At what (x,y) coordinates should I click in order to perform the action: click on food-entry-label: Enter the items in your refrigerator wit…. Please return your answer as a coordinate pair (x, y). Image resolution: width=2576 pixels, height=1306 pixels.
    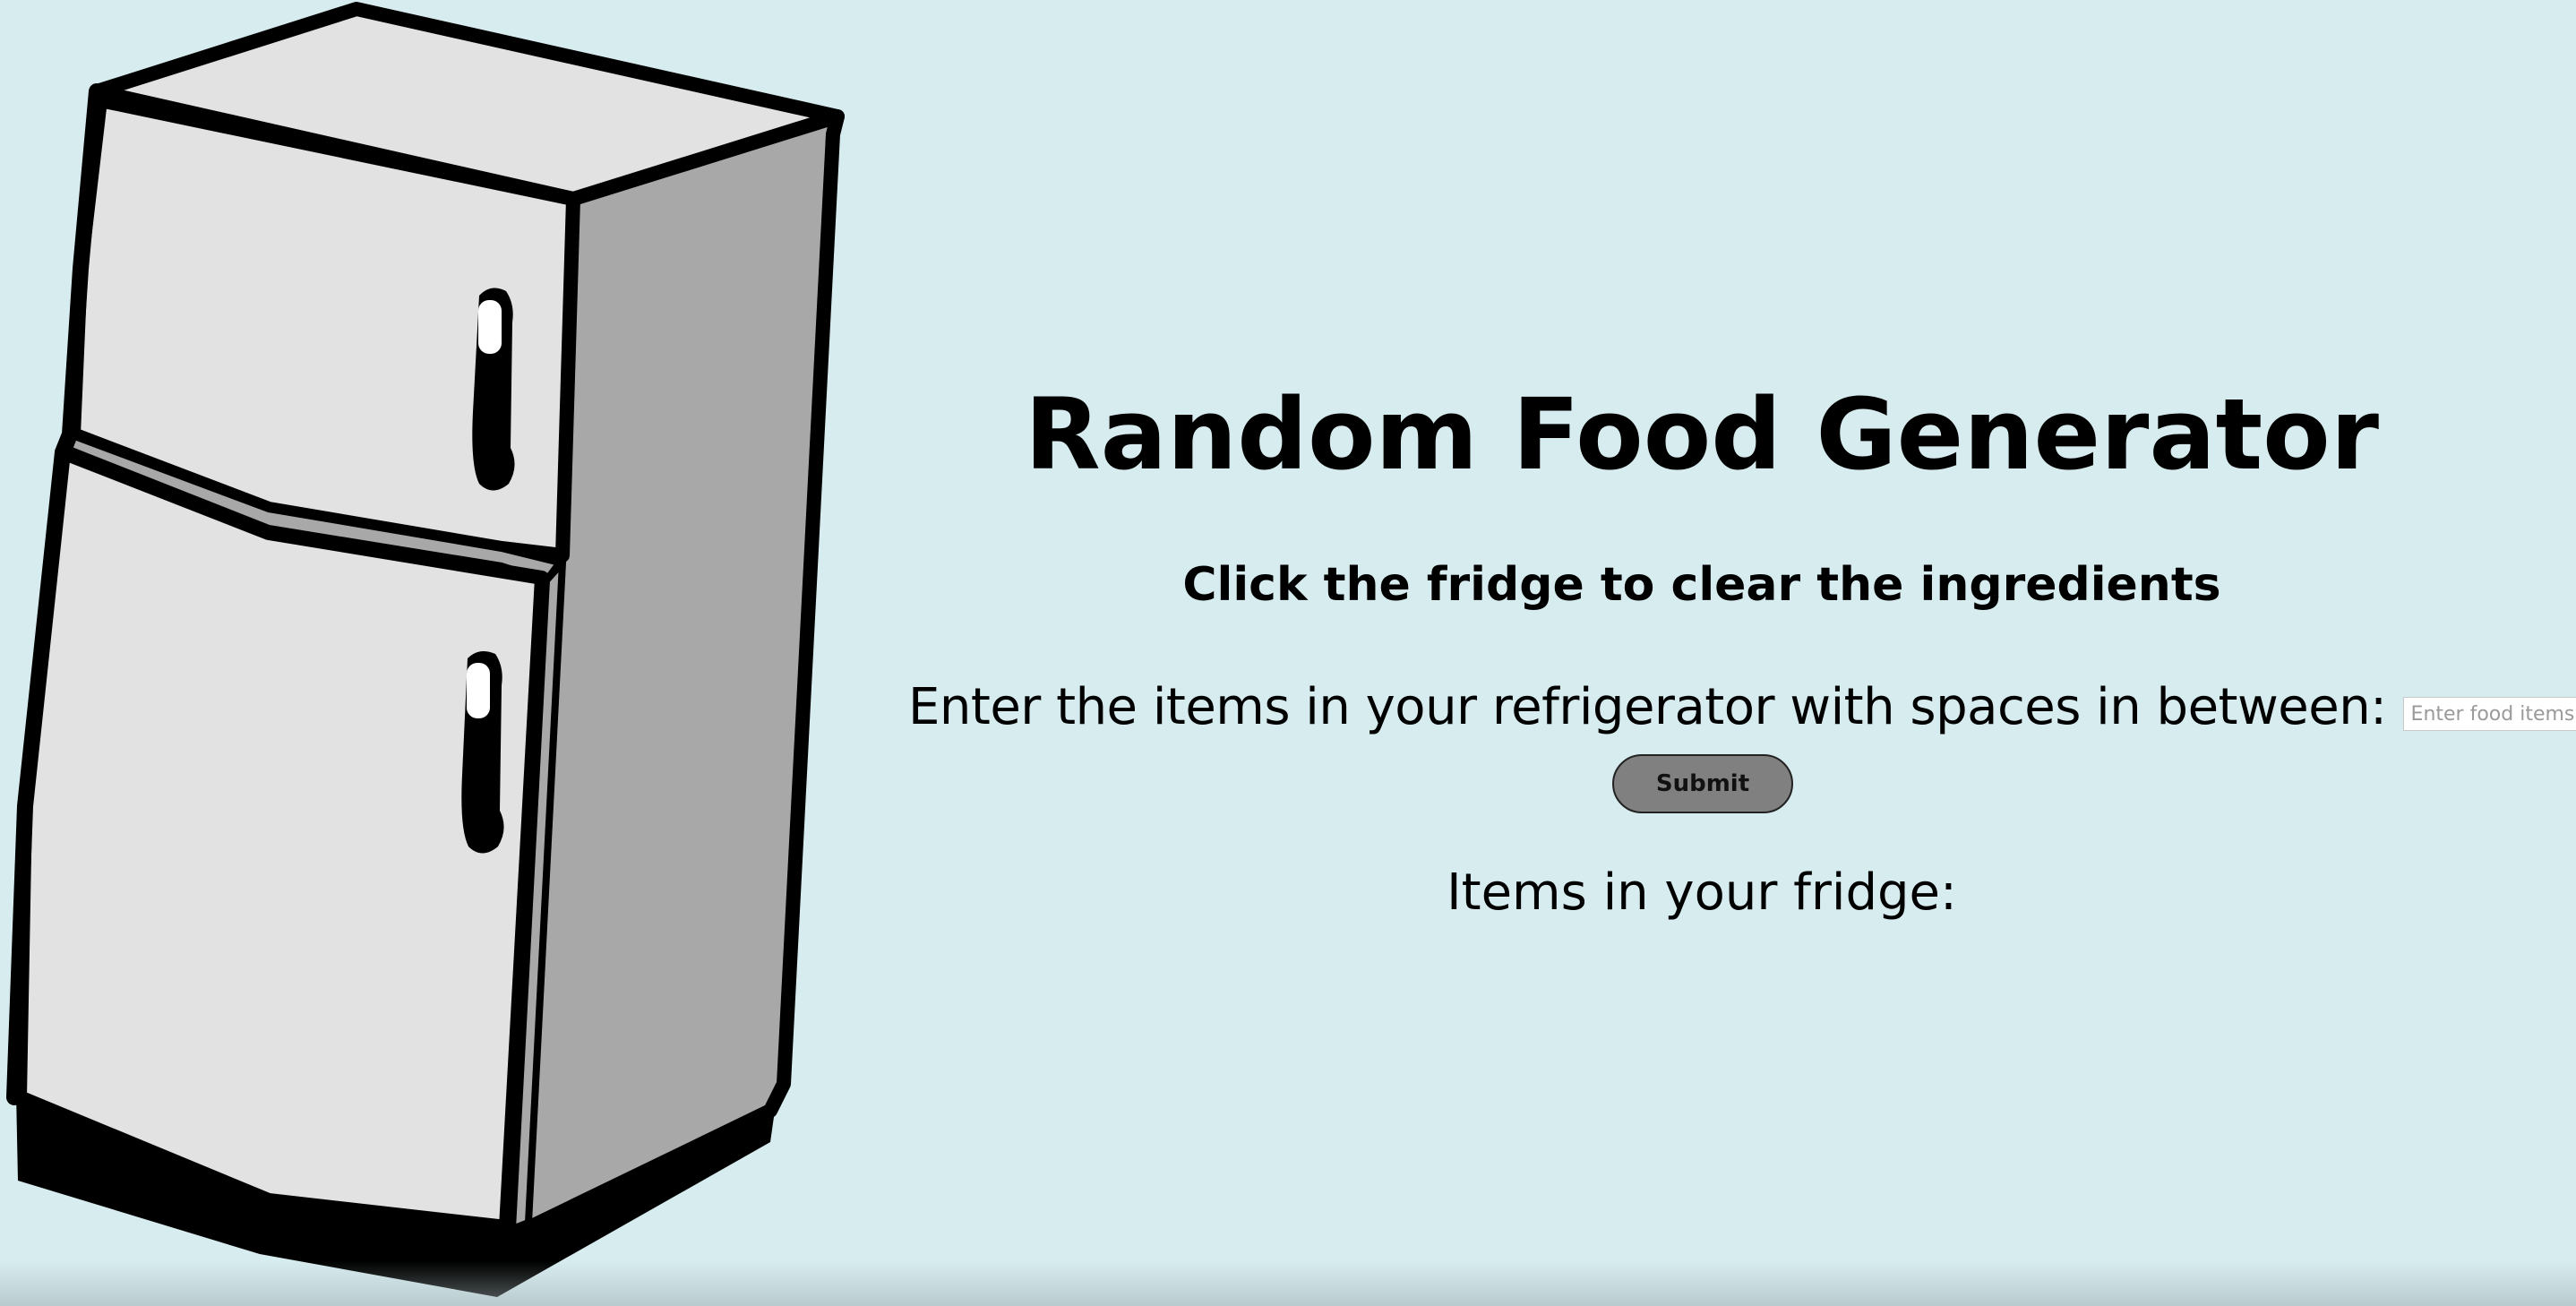
    Looking at the image, I should click on (1647, 707).